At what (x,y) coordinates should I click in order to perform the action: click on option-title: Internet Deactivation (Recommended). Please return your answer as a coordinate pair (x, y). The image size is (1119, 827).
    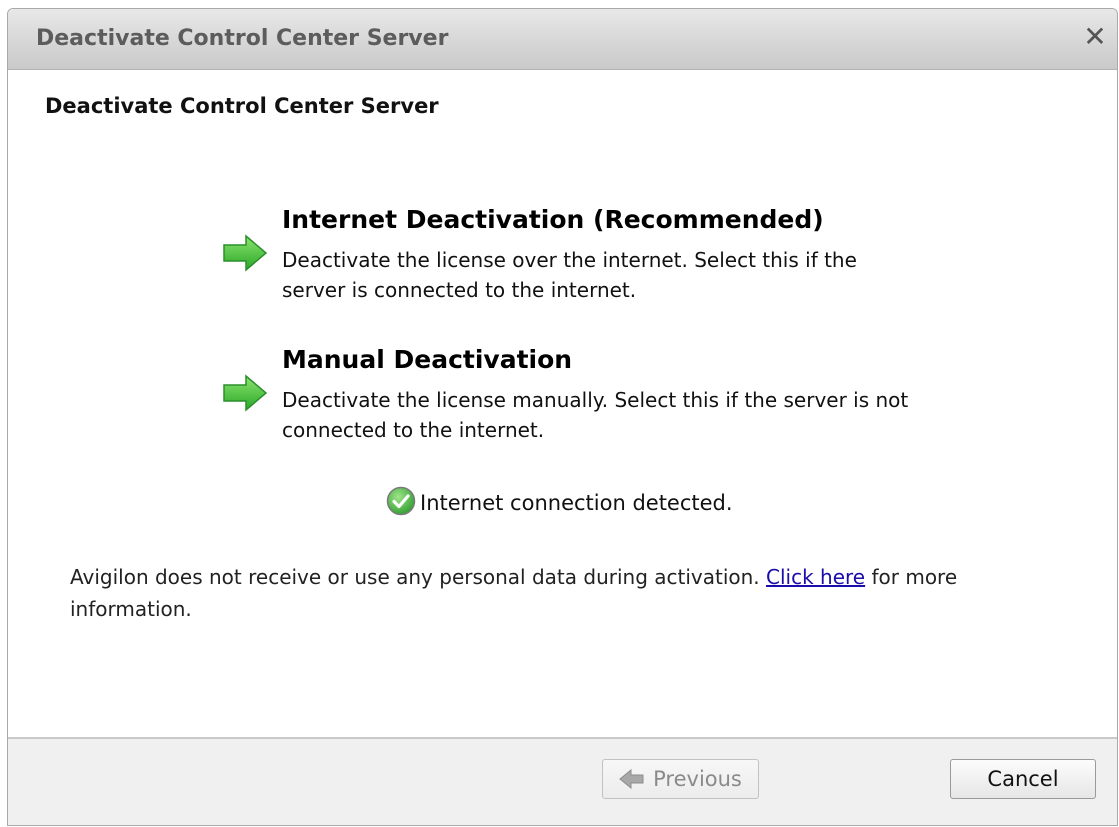
    Looking at the image, I should click on (553, 219).